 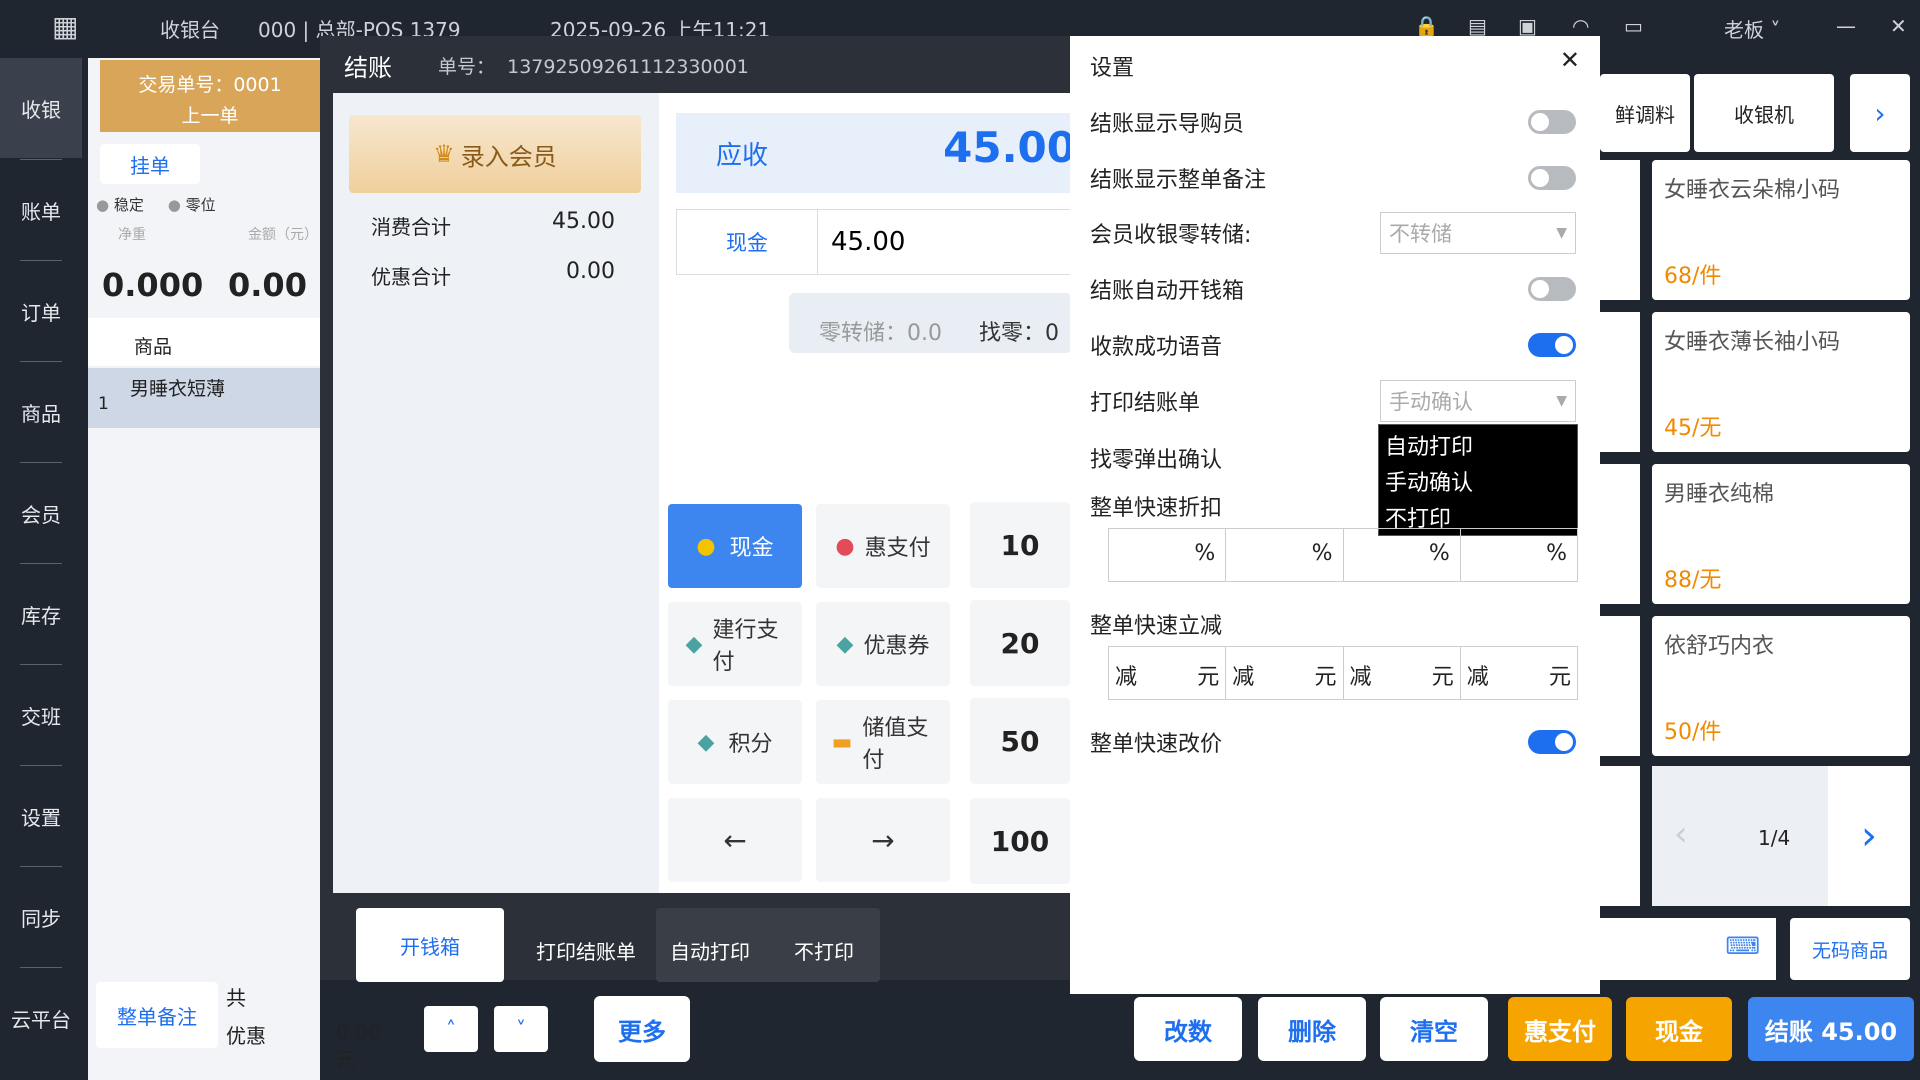 I want to click on nav-item-orders: 订单, so click(x=41, y=311).